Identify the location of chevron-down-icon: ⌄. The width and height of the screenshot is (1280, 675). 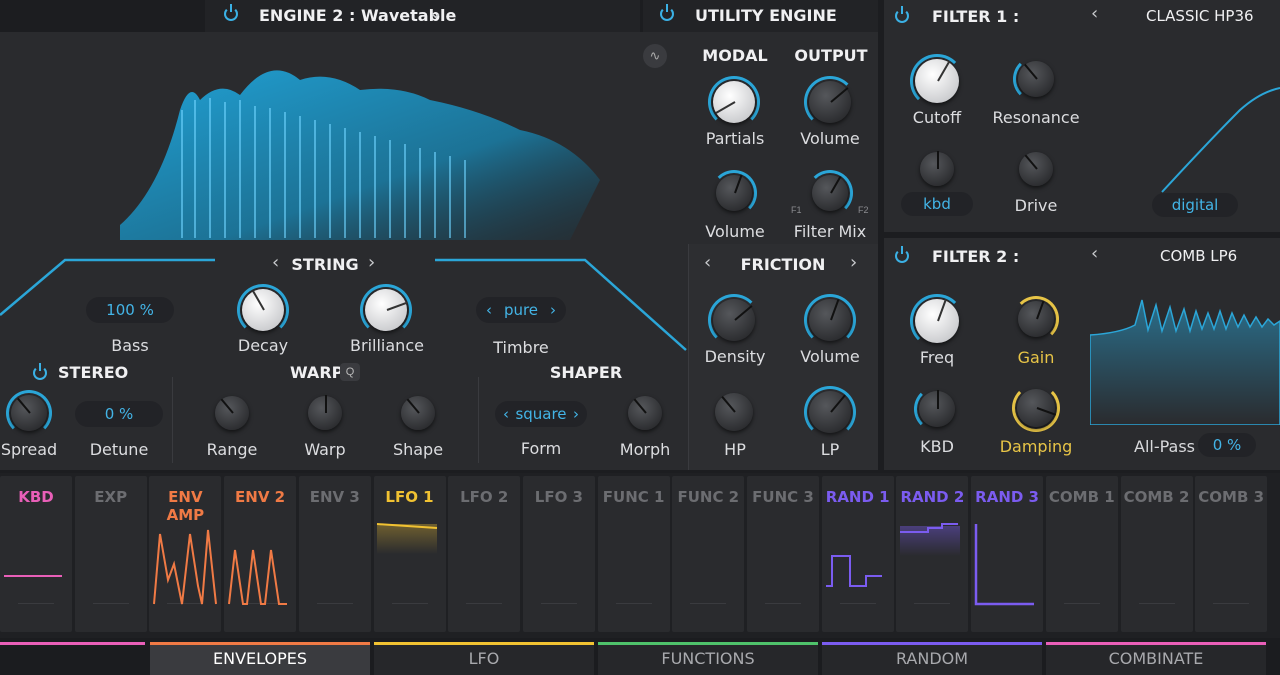
(435, 12).